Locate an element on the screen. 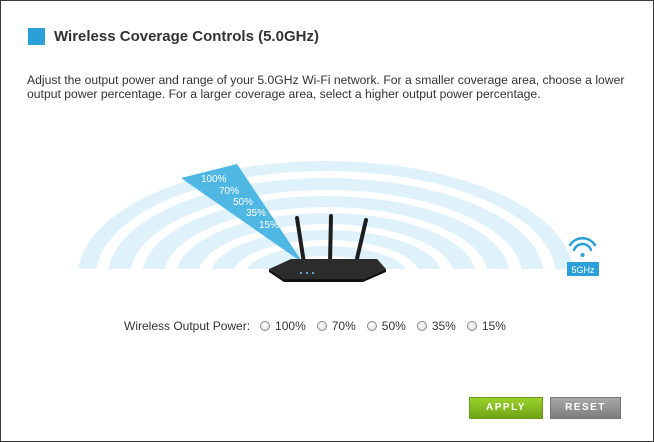 The height and width of the screenshot is (442, 654). power-option-50: 50% is located at coordinates (386, 326).